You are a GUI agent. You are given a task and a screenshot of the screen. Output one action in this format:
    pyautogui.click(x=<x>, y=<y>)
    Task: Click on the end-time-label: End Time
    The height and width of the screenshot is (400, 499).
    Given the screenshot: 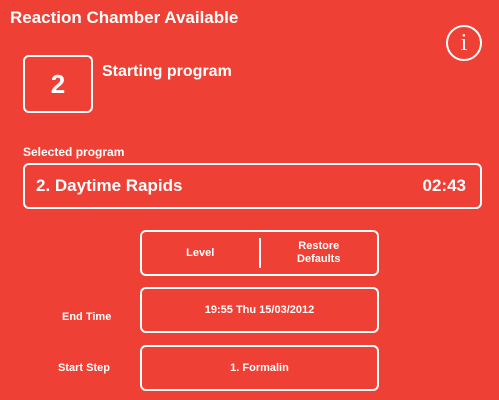 What is the action you would take?
    pyautogui.click(x=87, y=317)
    